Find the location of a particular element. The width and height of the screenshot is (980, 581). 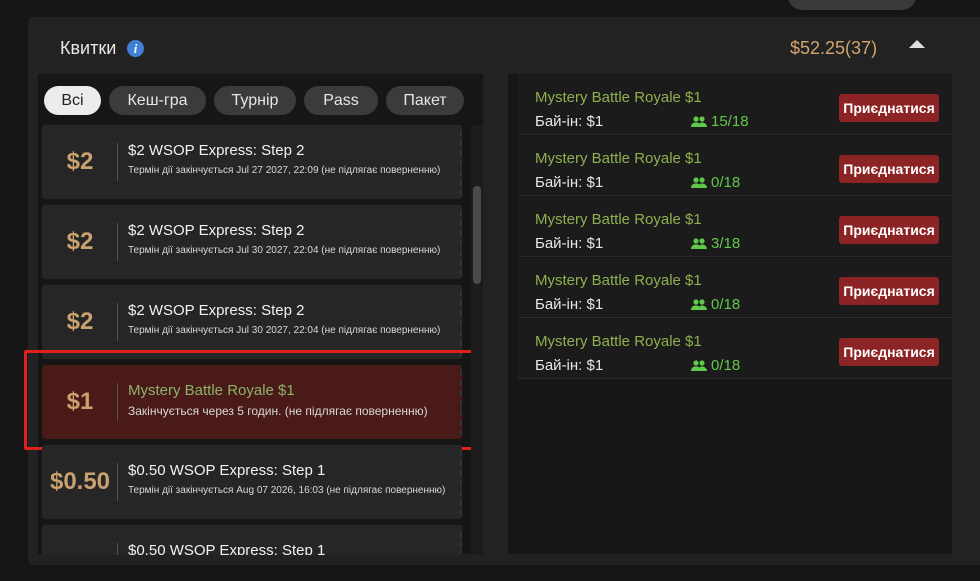

tab-all: Всі is located at coordinates (72, 100).